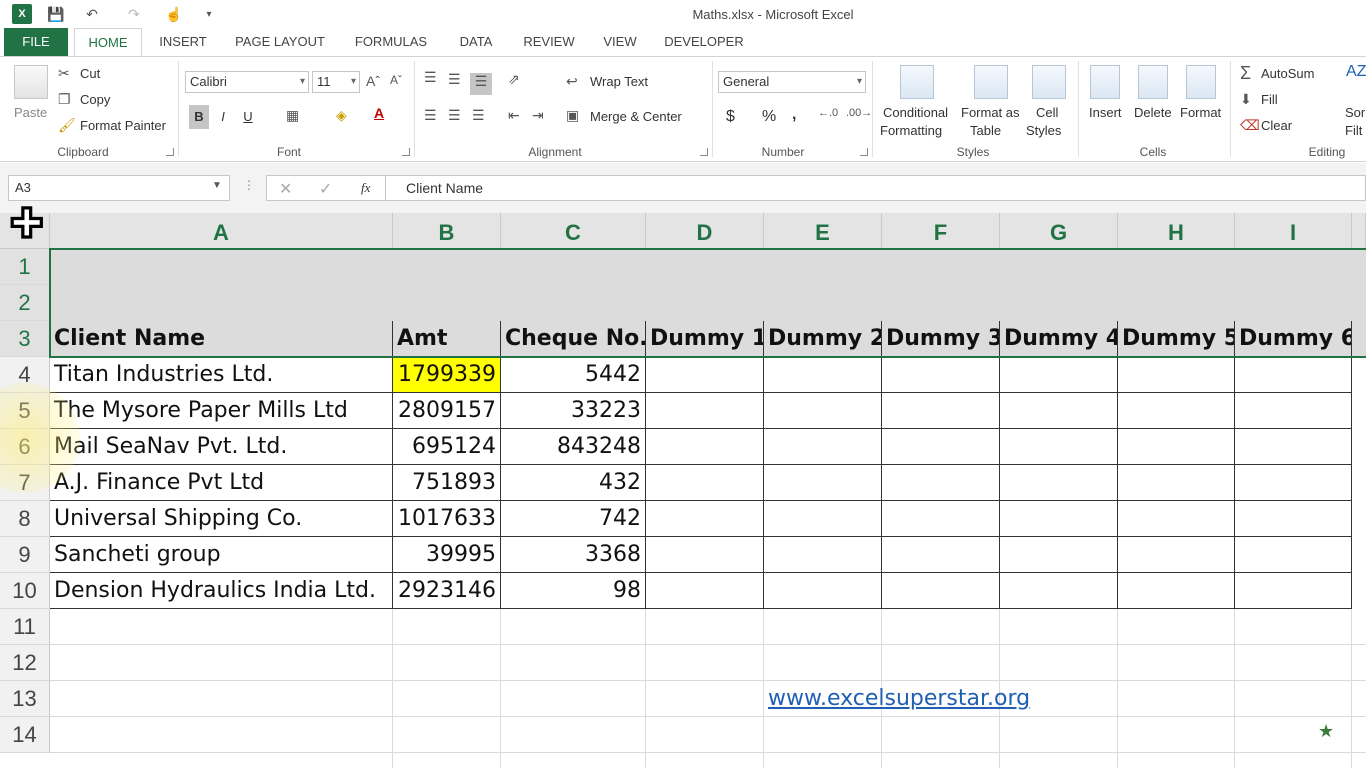 The height and width of the screenshot is (768, 1366). I want to click on orientation-icon: ⇗, so click(514, 79).